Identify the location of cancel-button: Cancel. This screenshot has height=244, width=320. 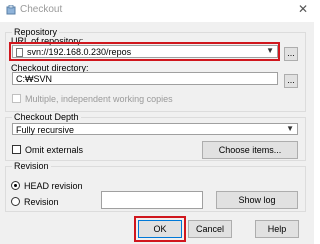
(210, 229).